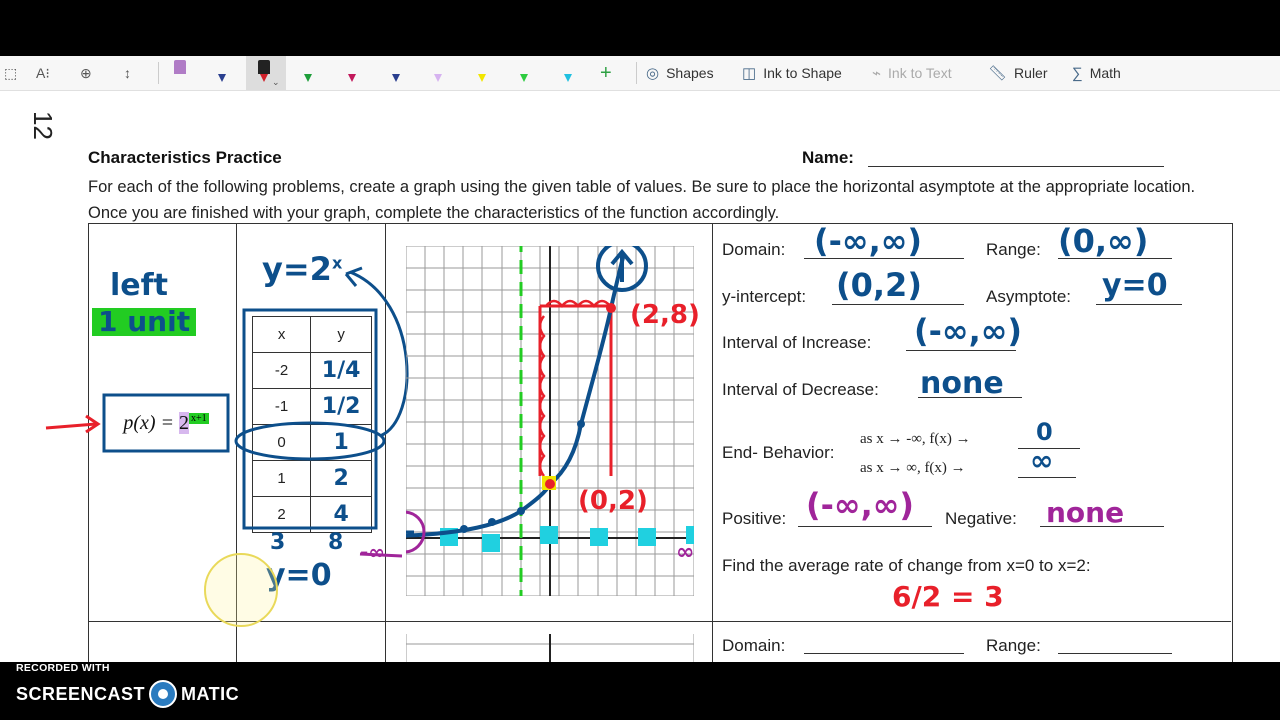  I want to click on end-behavior-value-1: 0, so click(1044, 432).